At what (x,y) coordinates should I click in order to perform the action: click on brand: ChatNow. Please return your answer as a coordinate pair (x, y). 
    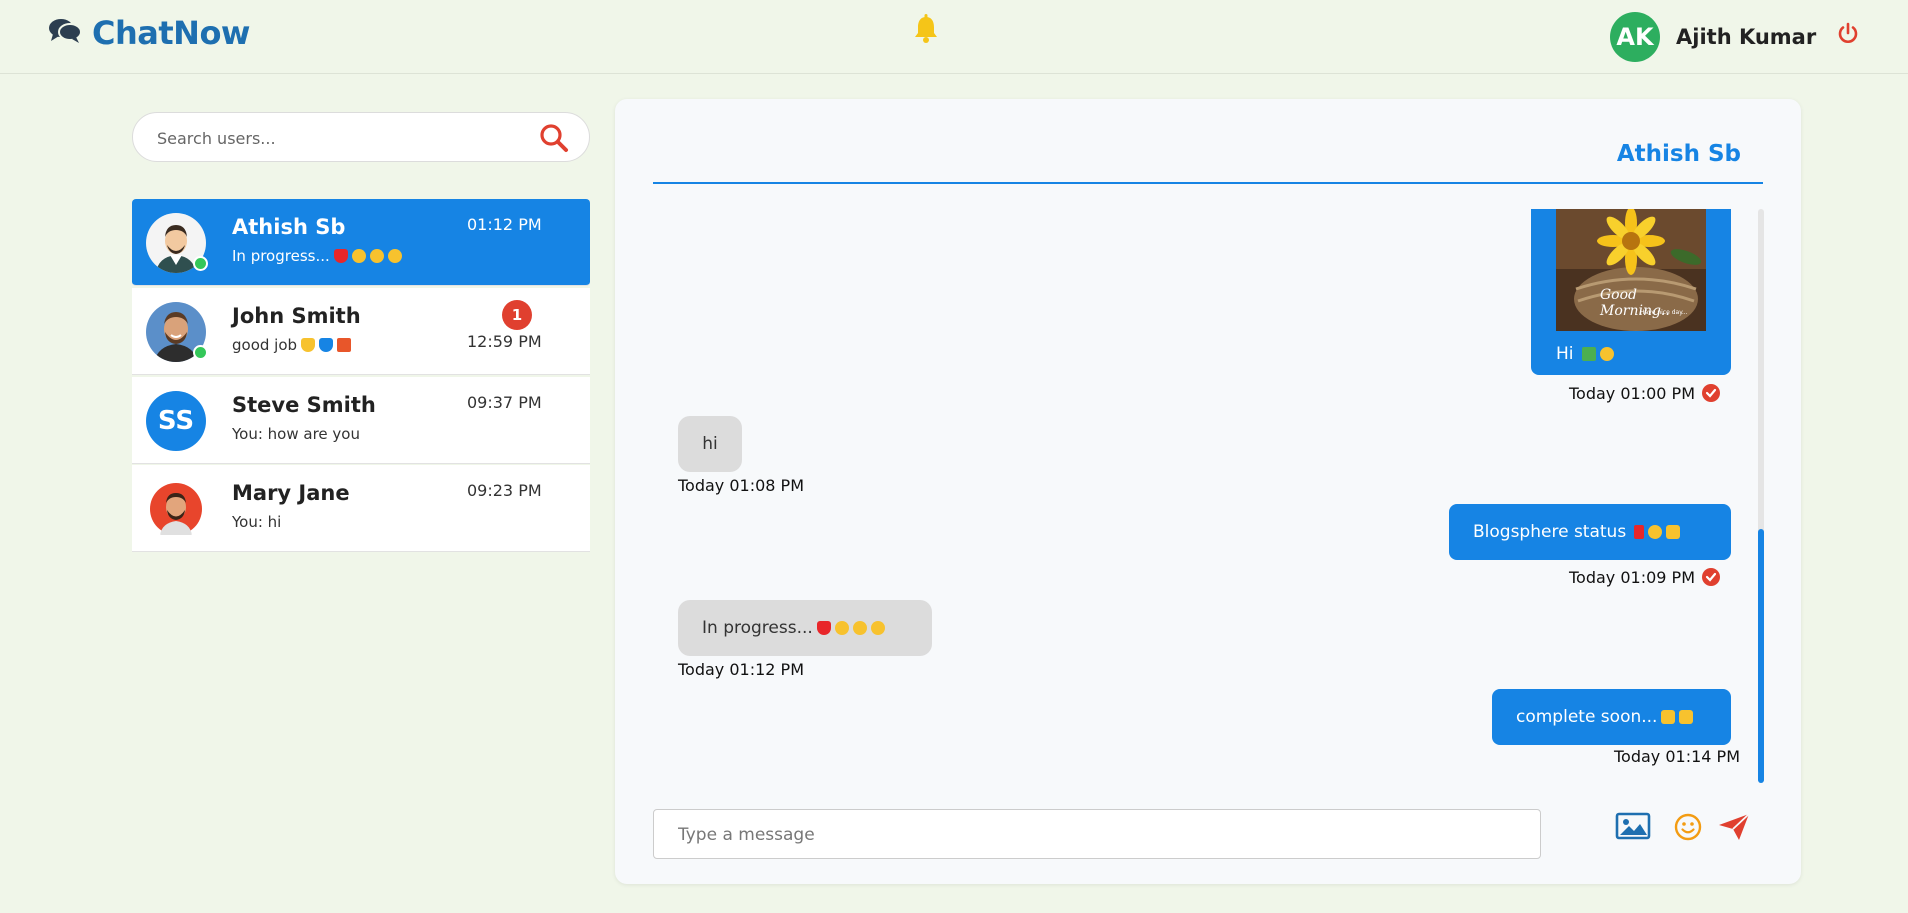
    Looking at the image, I should click on (149, 33).